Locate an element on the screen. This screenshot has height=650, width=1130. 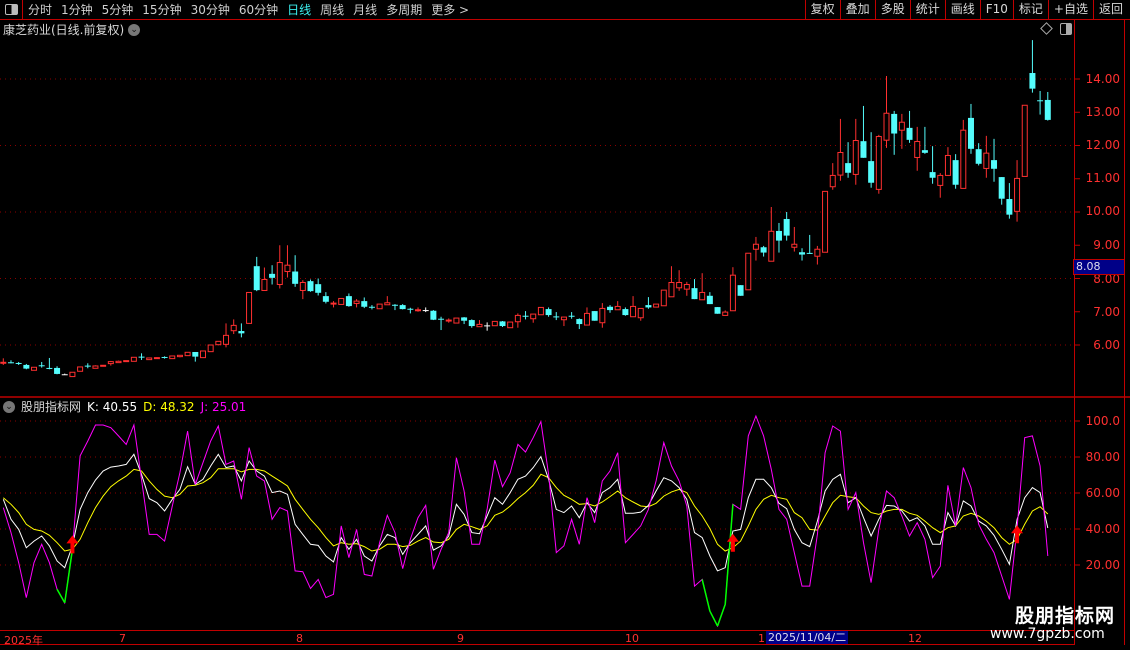
tab-multi-period: 多周期 is located at coordinates (404, 9).